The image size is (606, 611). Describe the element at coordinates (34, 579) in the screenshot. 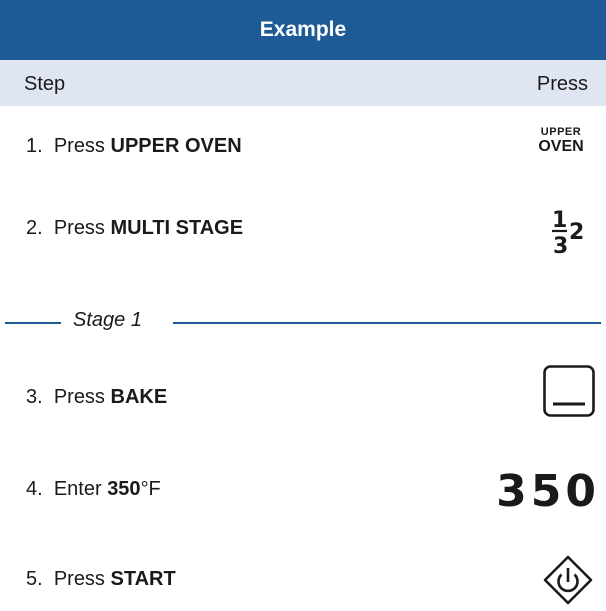

I see `step-number: 5.` at that location.